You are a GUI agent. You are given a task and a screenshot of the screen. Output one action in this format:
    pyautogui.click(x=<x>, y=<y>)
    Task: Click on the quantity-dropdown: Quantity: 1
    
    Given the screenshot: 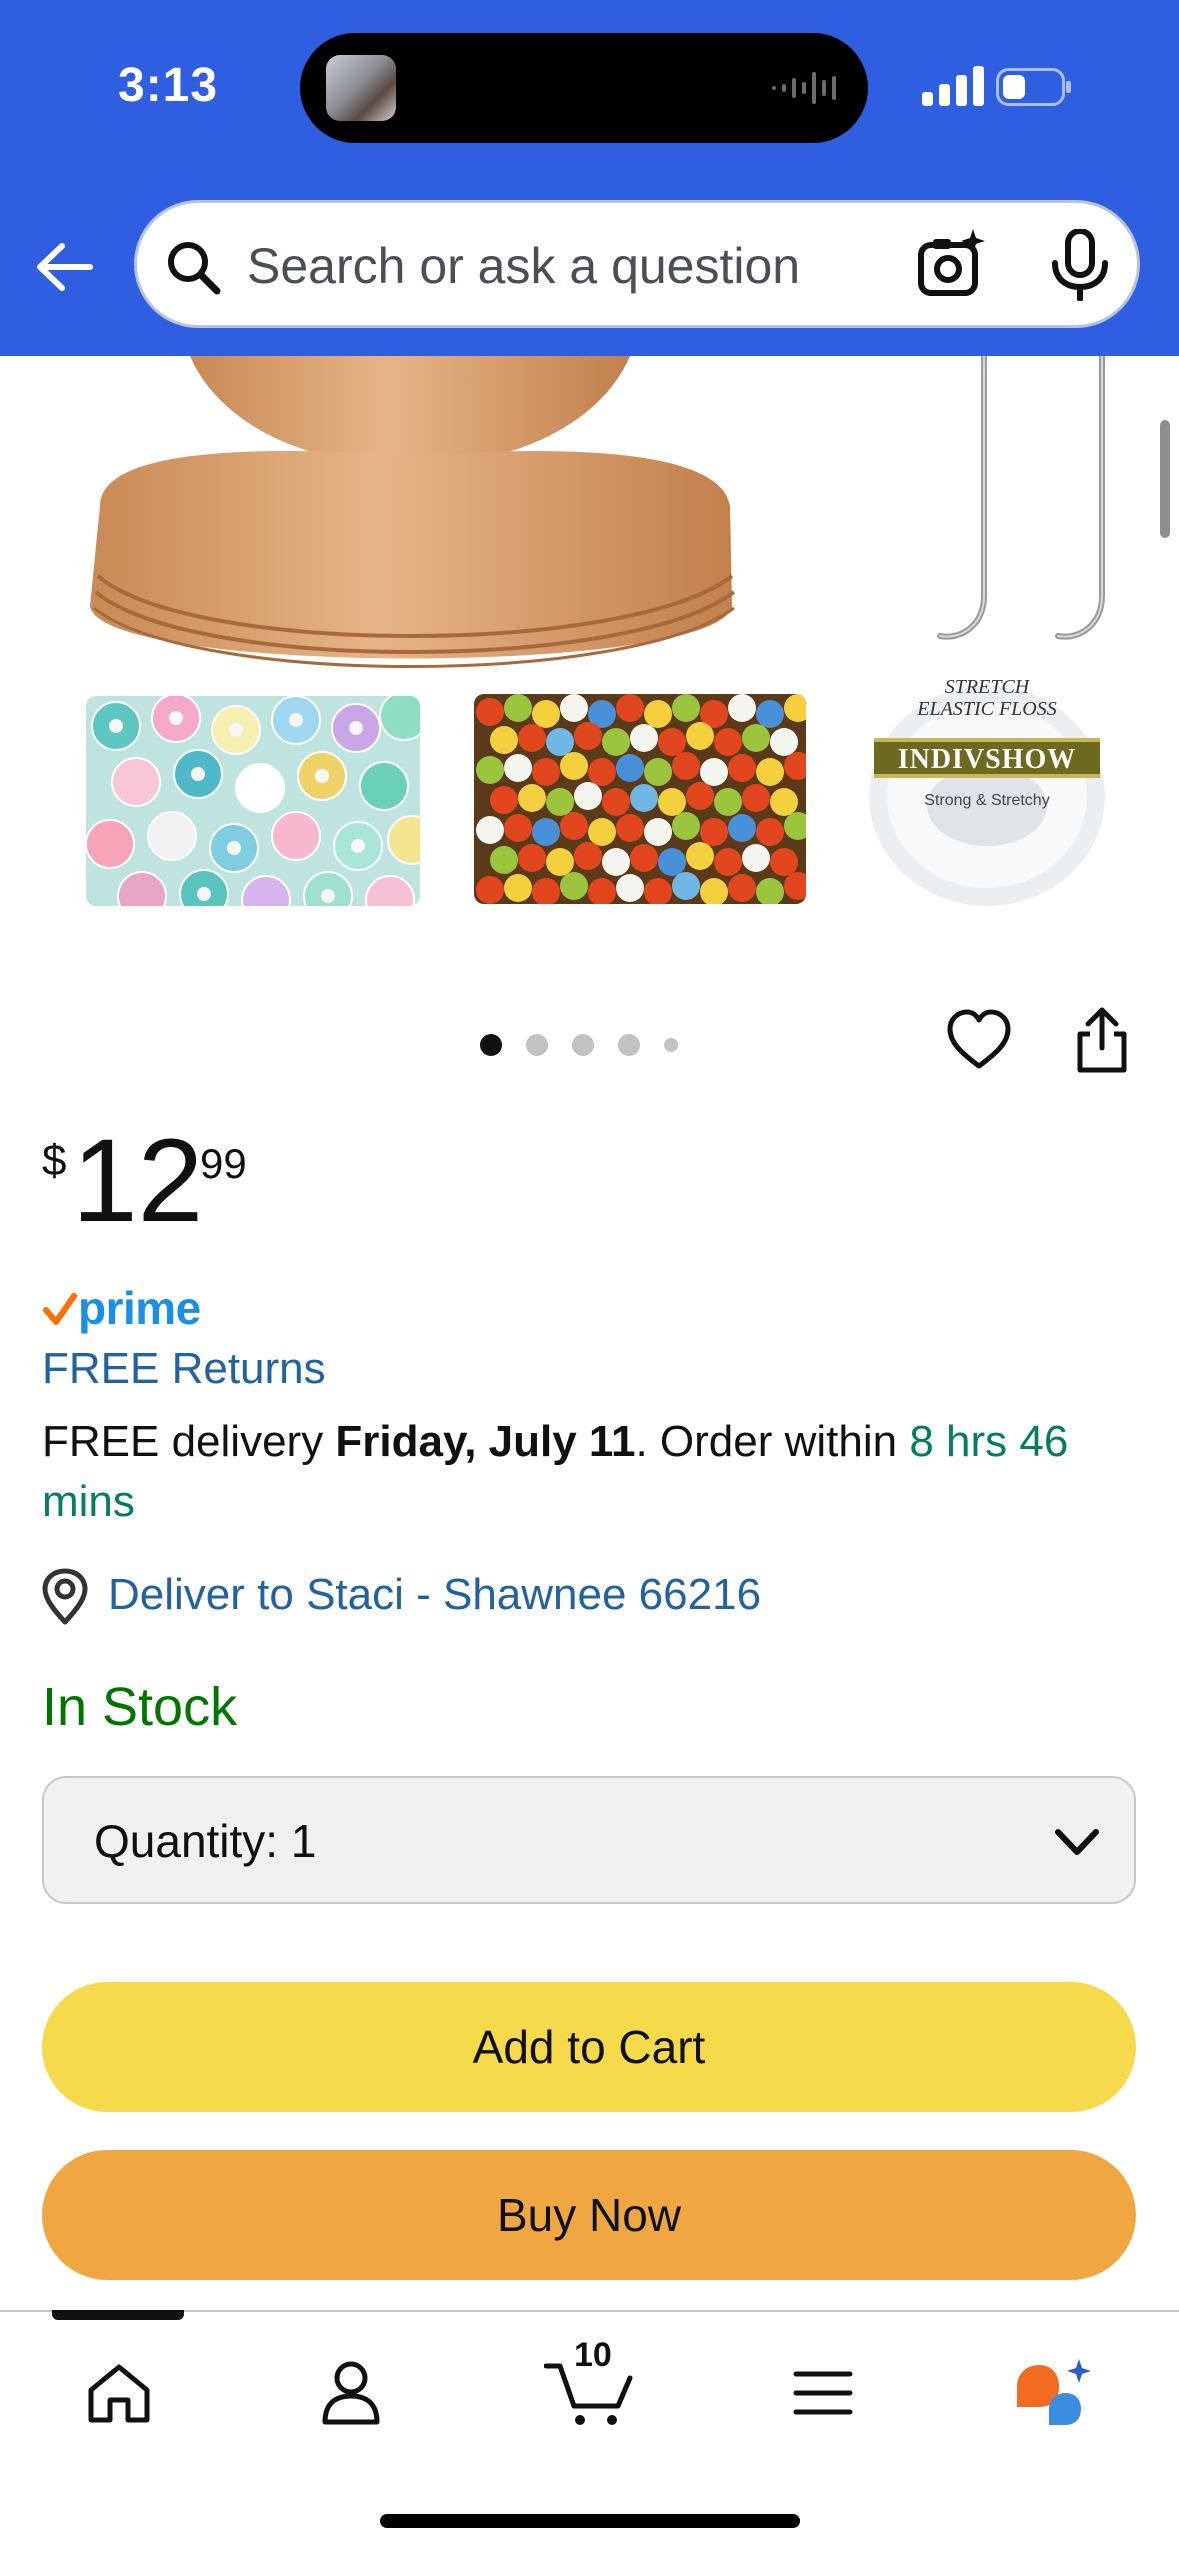 What is the action you would take?
    pyautogui.click(x=589, y=1840)
    